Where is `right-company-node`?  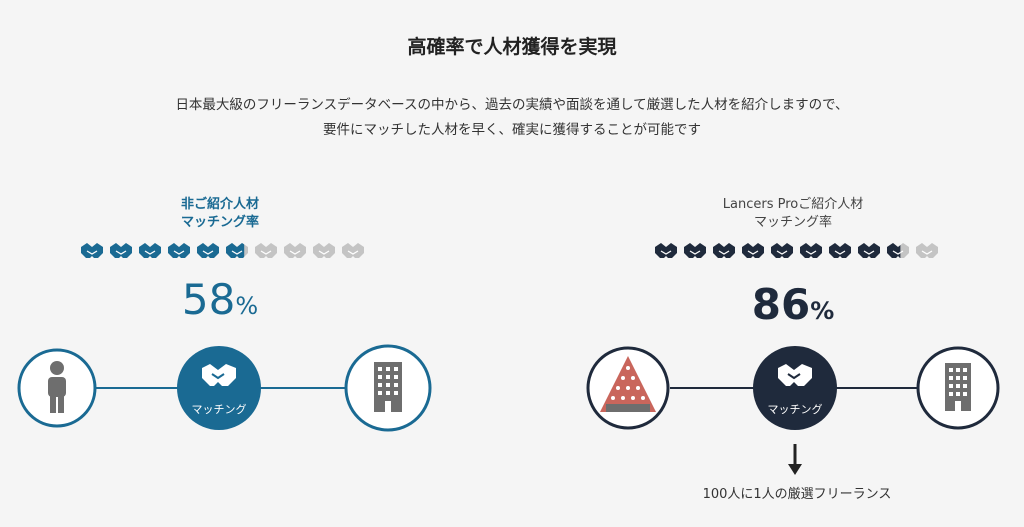 right-company-node is located at coordinates (958, 388).